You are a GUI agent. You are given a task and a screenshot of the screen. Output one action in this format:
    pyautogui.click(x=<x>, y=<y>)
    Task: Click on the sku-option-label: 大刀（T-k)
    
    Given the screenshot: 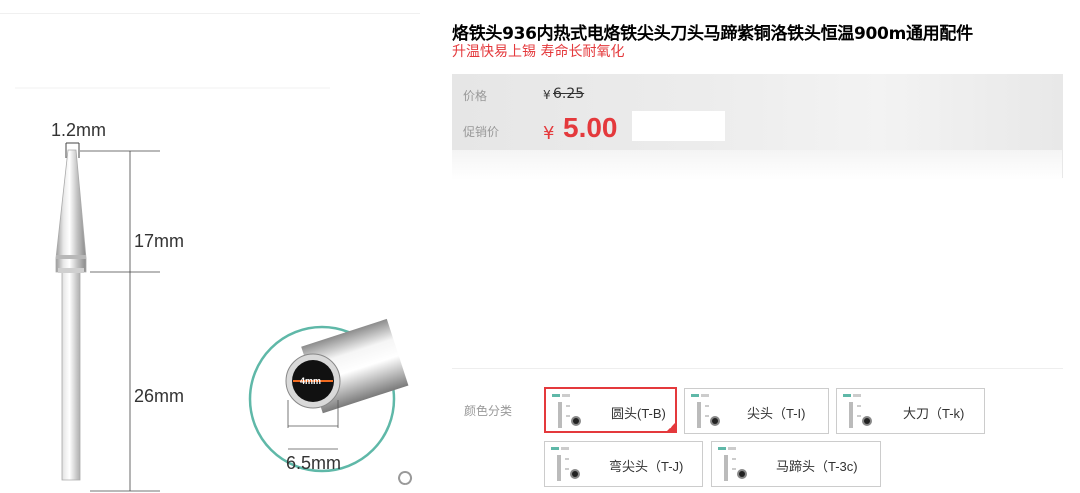 What is the action you would take?
    pyautogui.click(x=934, y=413)
    